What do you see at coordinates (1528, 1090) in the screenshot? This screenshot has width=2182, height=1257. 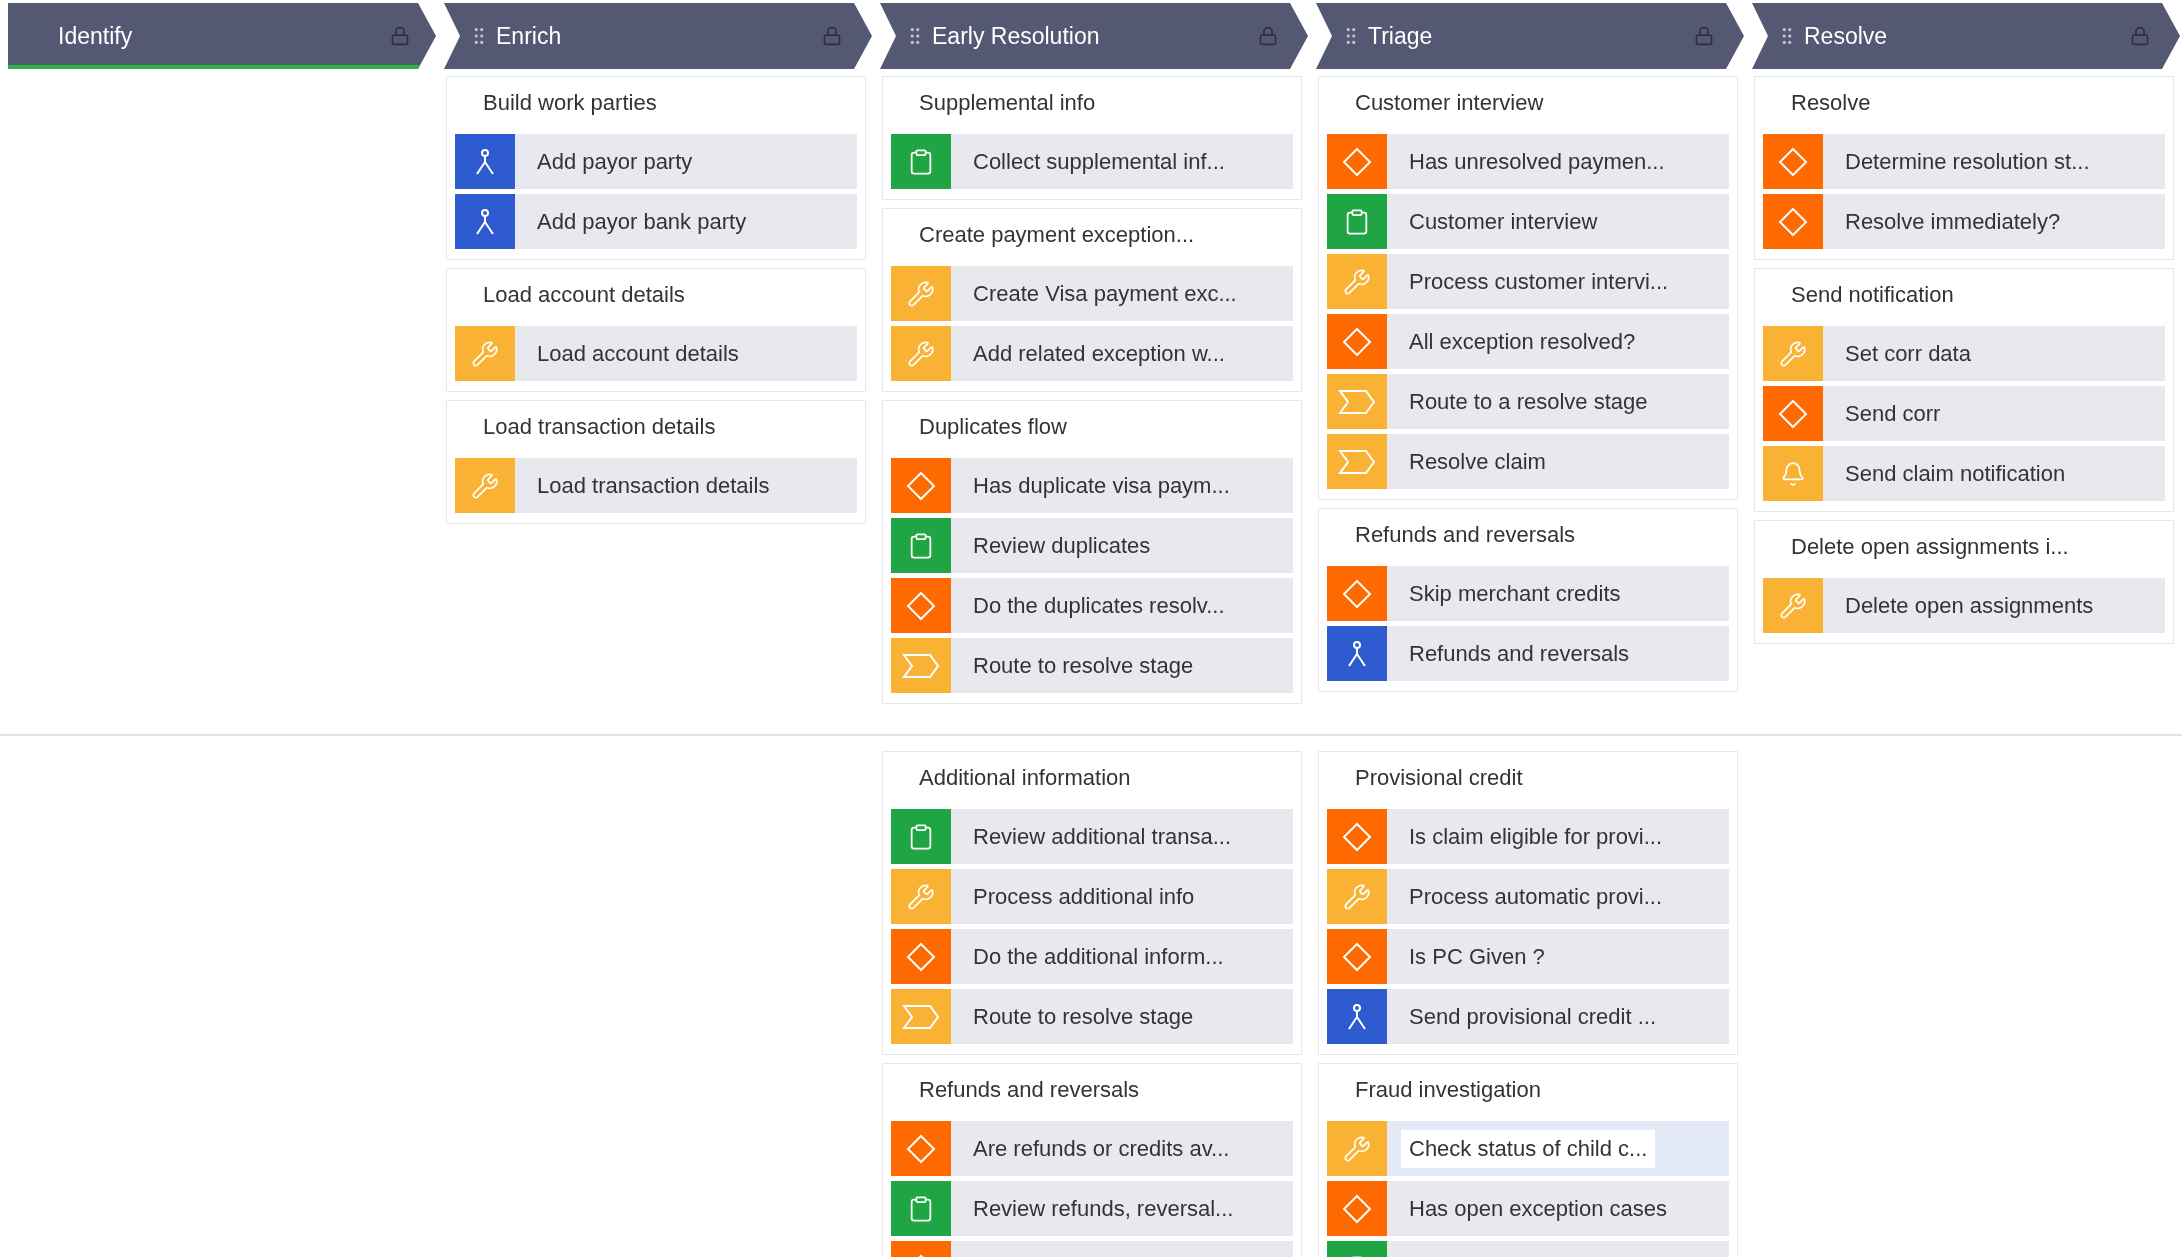 I see `process-title: Fraud investigation` at bounding box center [1528, 1090].